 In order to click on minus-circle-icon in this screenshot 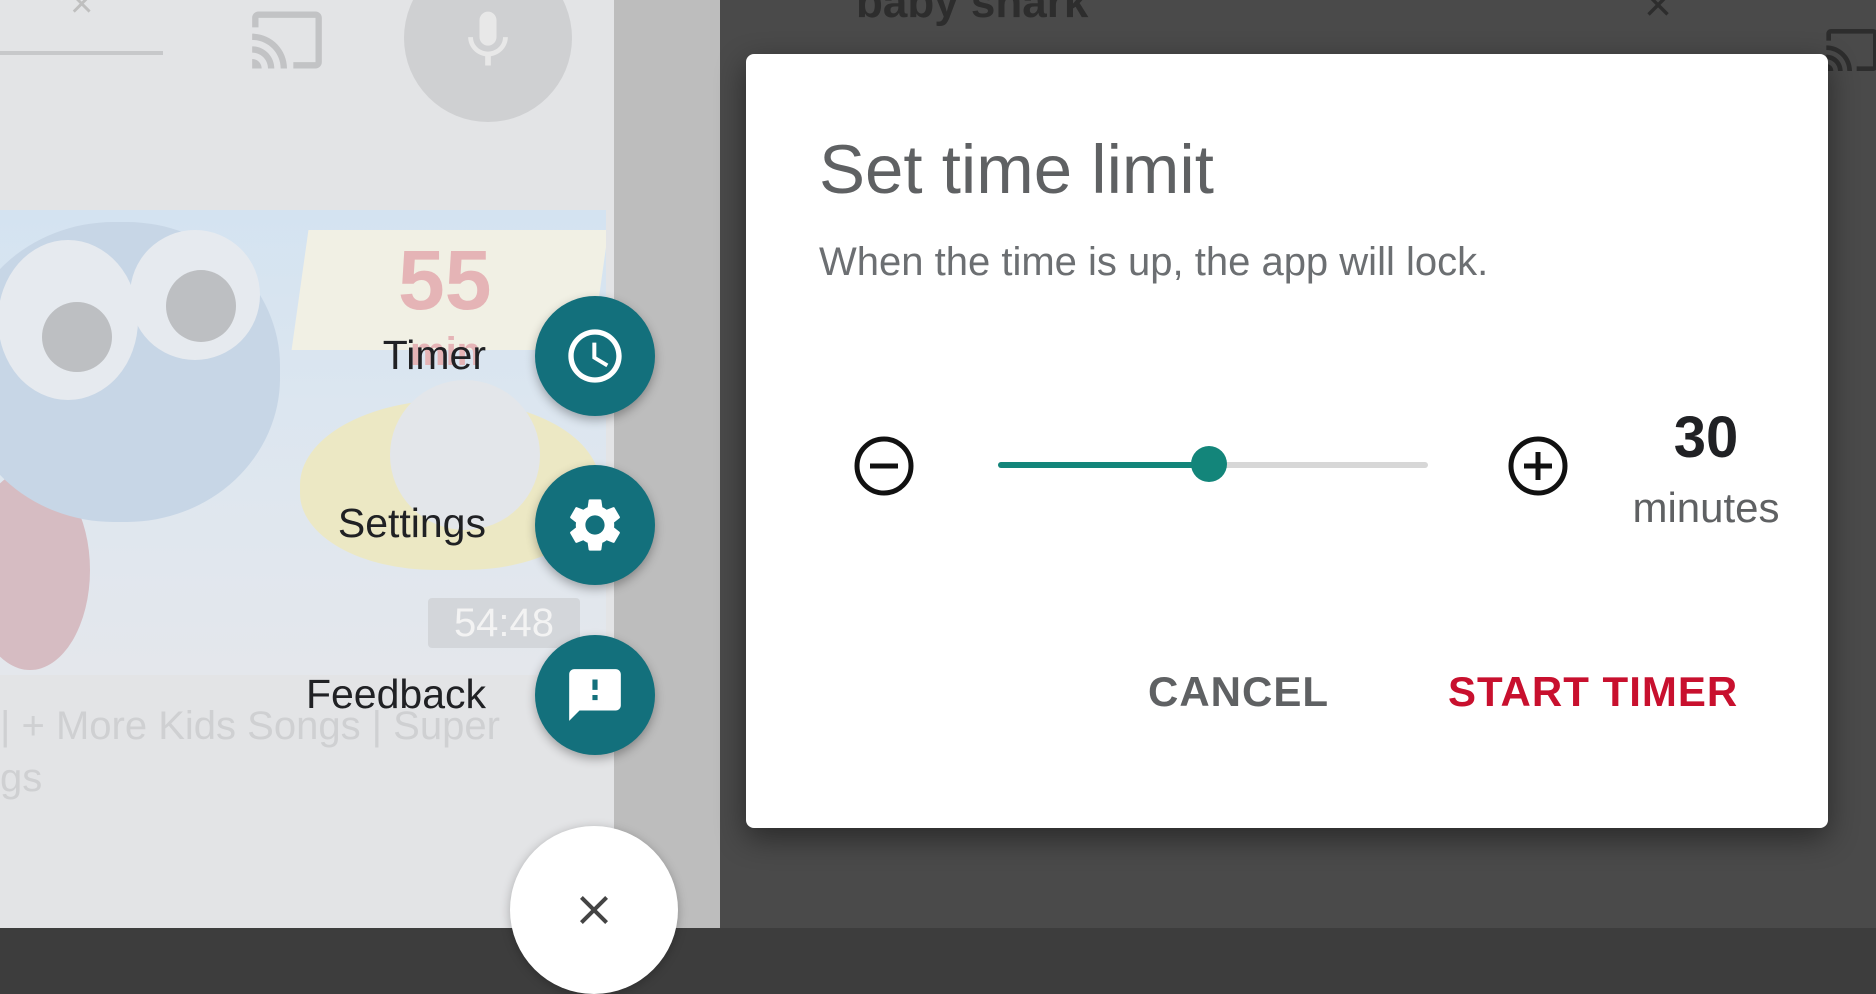, I will do `click(884, 466)`.